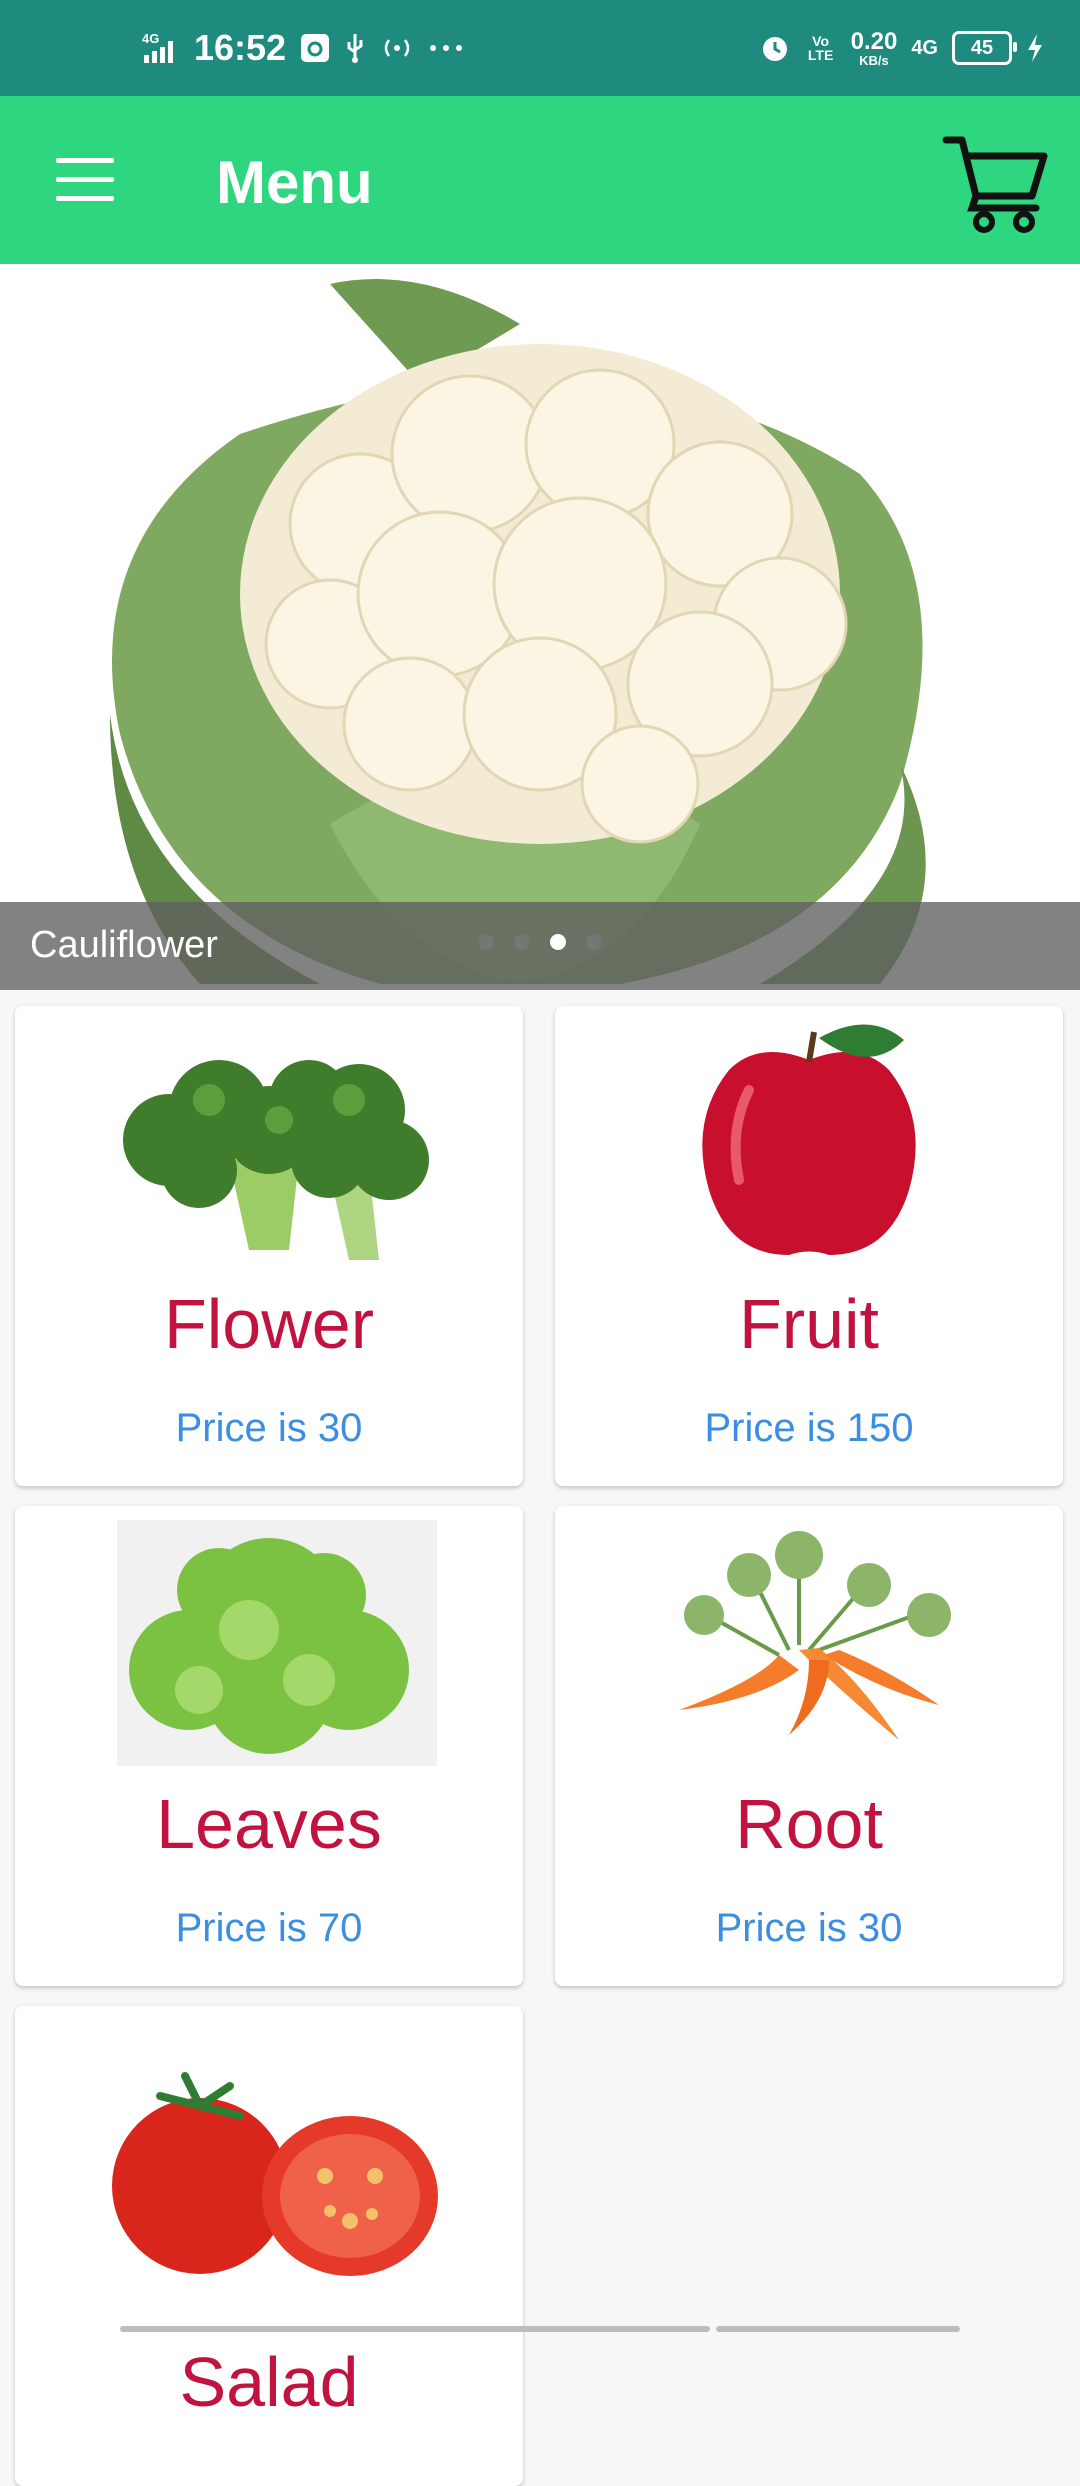 The width and height of the screenshot is (1080, 2486). Describe the element at coordinates (315, 48) in the screenshot. I see `settings-notification-icon` at that location.